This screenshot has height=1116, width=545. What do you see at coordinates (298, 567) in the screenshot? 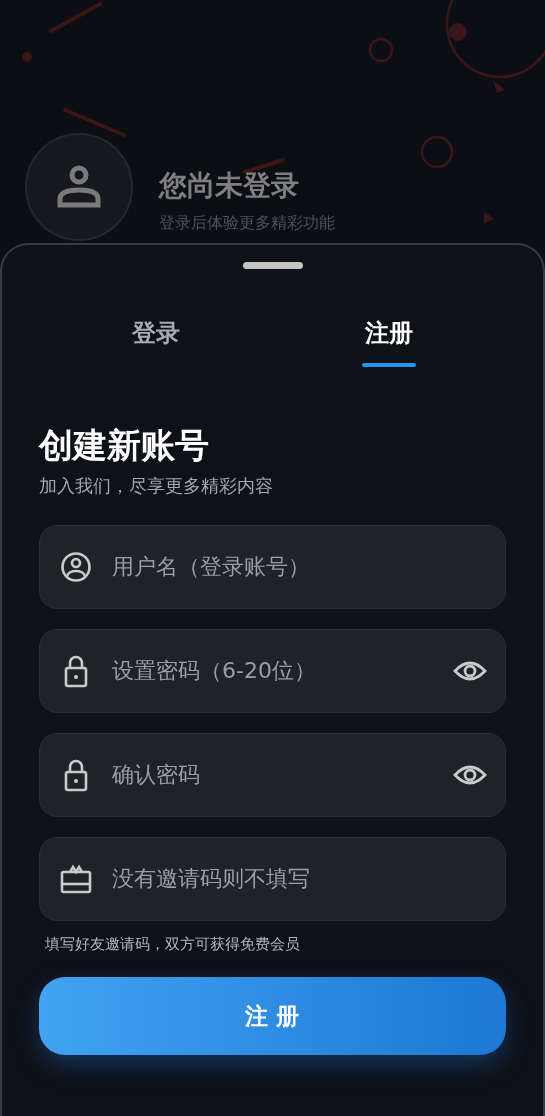
I see `text-input: 用户名（登录账号）` at bounding box center [298, 567].